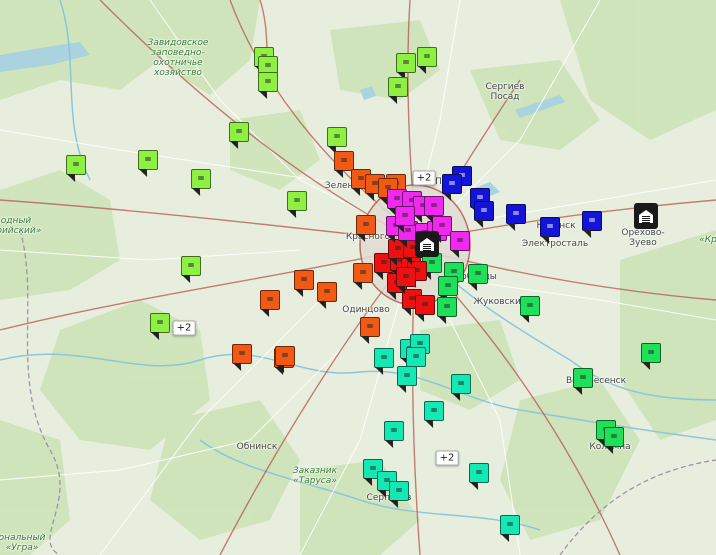 The width and height of the screenshot is (716, 555). Describe the element at coordinates (184, 328) in the screenshot. I see `cluster-west-badge: +2` at that location.